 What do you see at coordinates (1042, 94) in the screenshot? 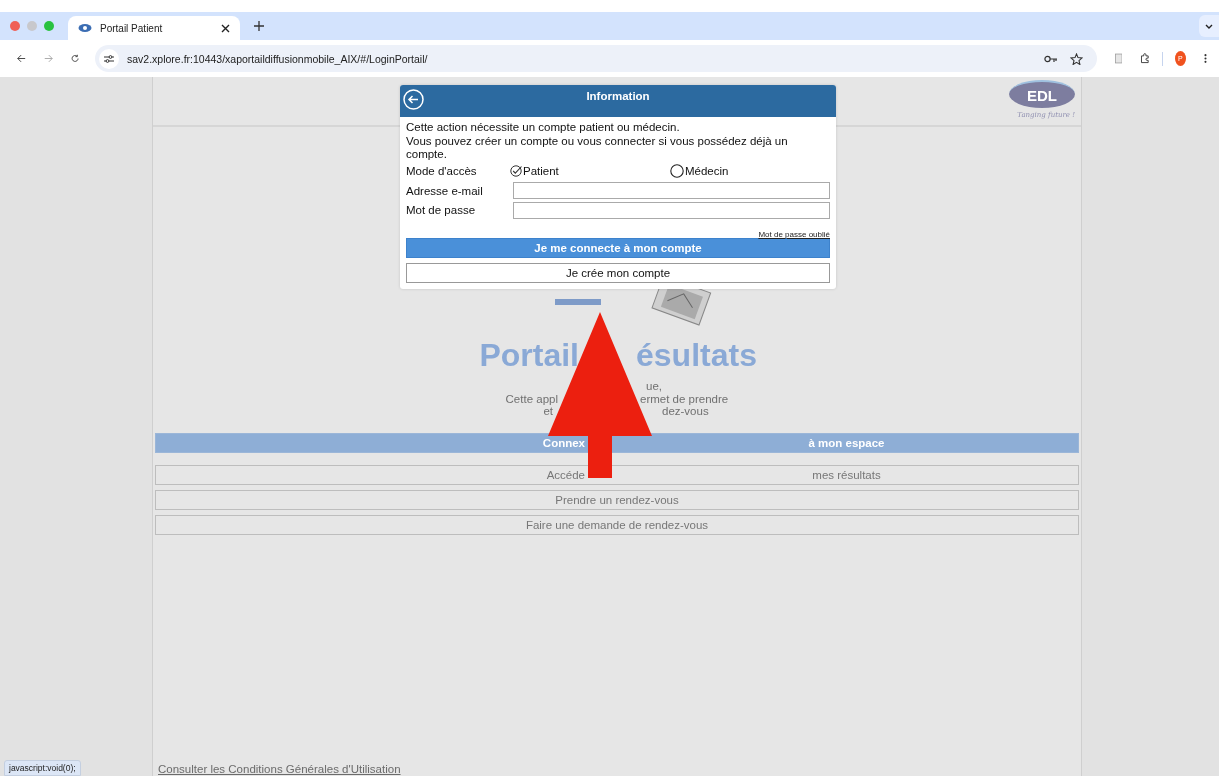
I see `logo-badge: EDL` at bounding box center [1042, 94].